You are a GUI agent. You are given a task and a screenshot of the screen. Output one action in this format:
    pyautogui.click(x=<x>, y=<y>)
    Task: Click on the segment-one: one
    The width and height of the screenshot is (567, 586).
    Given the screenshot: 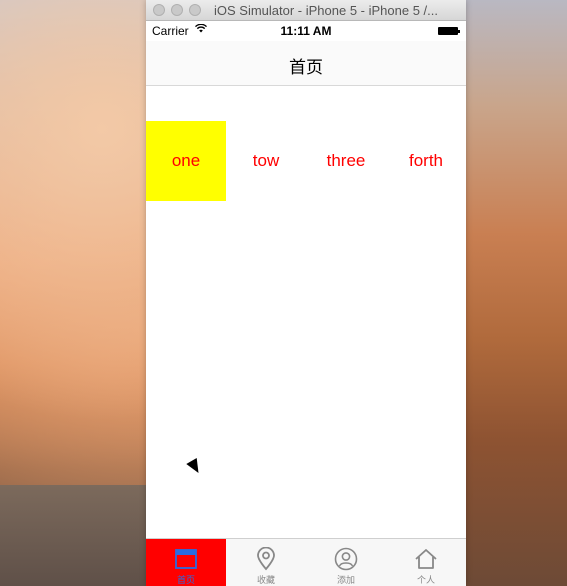 What is the action you would take?
    pyautogui.click(x=186, y=161)
    